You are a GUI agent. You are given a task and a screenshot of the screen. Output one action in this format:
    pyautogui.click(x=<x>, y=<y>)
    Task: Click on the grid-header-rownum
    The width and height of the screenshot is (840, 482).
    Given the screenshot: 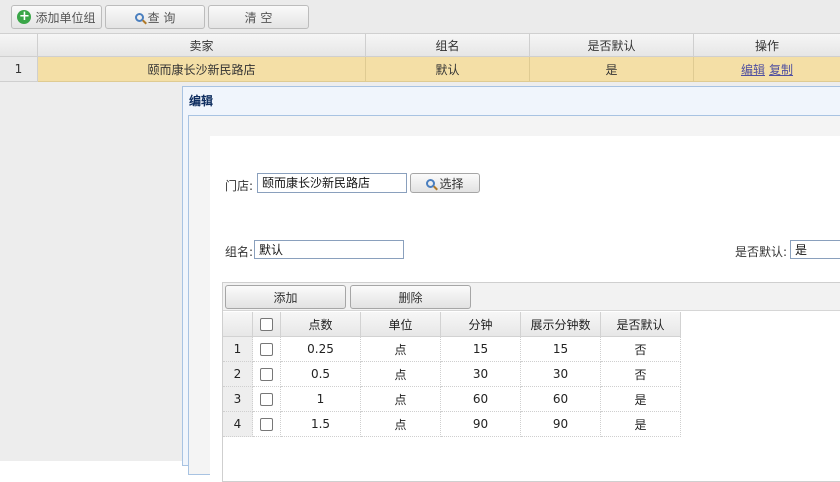 What is the action you would take?
    pyautogui.click(x=19, y=45)
    